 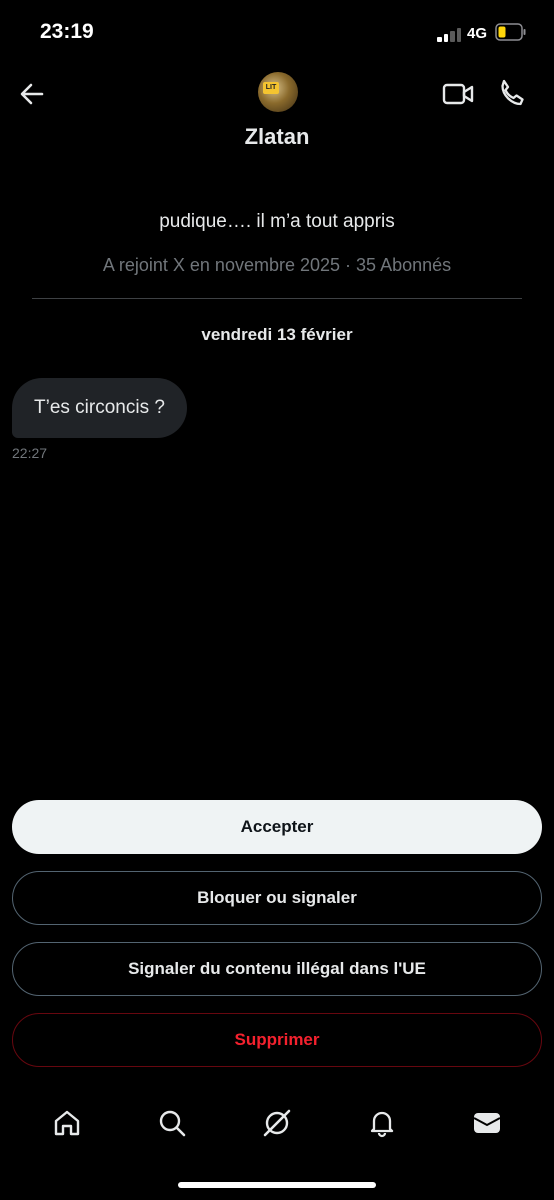 I want to click on messages-icon, so click(x=487, y=1123).